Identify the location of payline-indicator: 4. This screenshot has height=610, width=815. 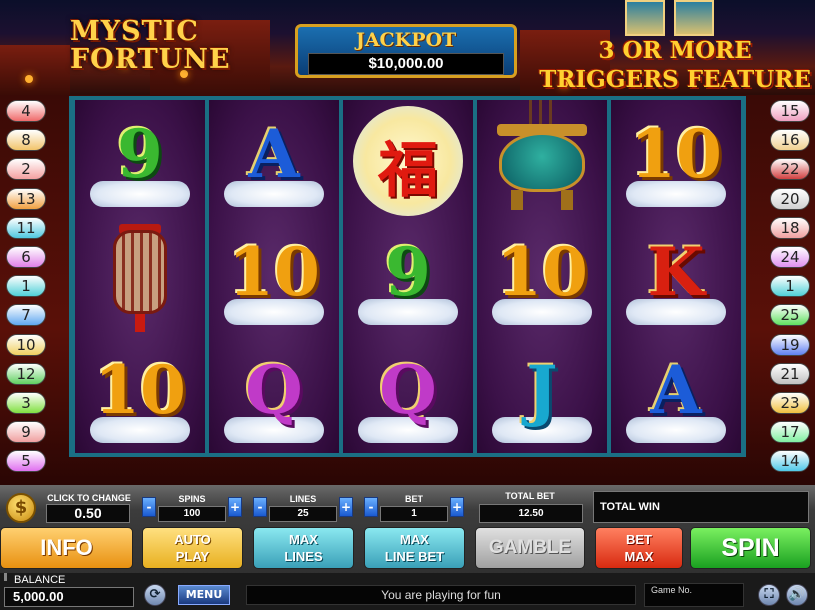
(26, 111).